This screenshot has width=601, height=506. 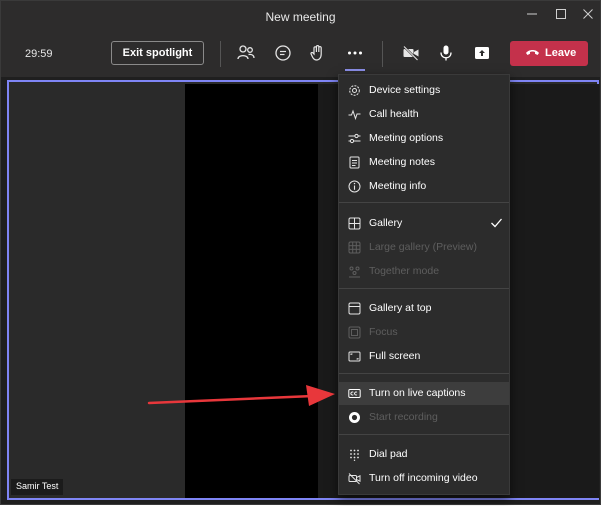 What do you see at coordinates (354, 162) in the screenshot?
I see `notes-icon` at bounding box center [354, 162].